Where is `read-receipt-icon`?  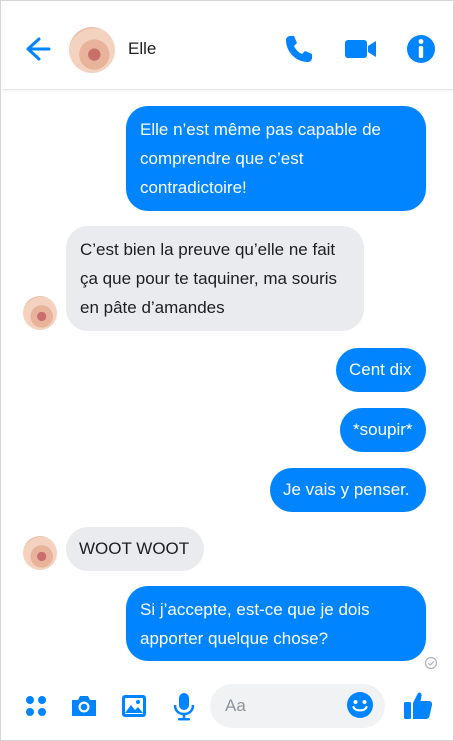 read-receipt-icon is located at coordinates (431, 663).